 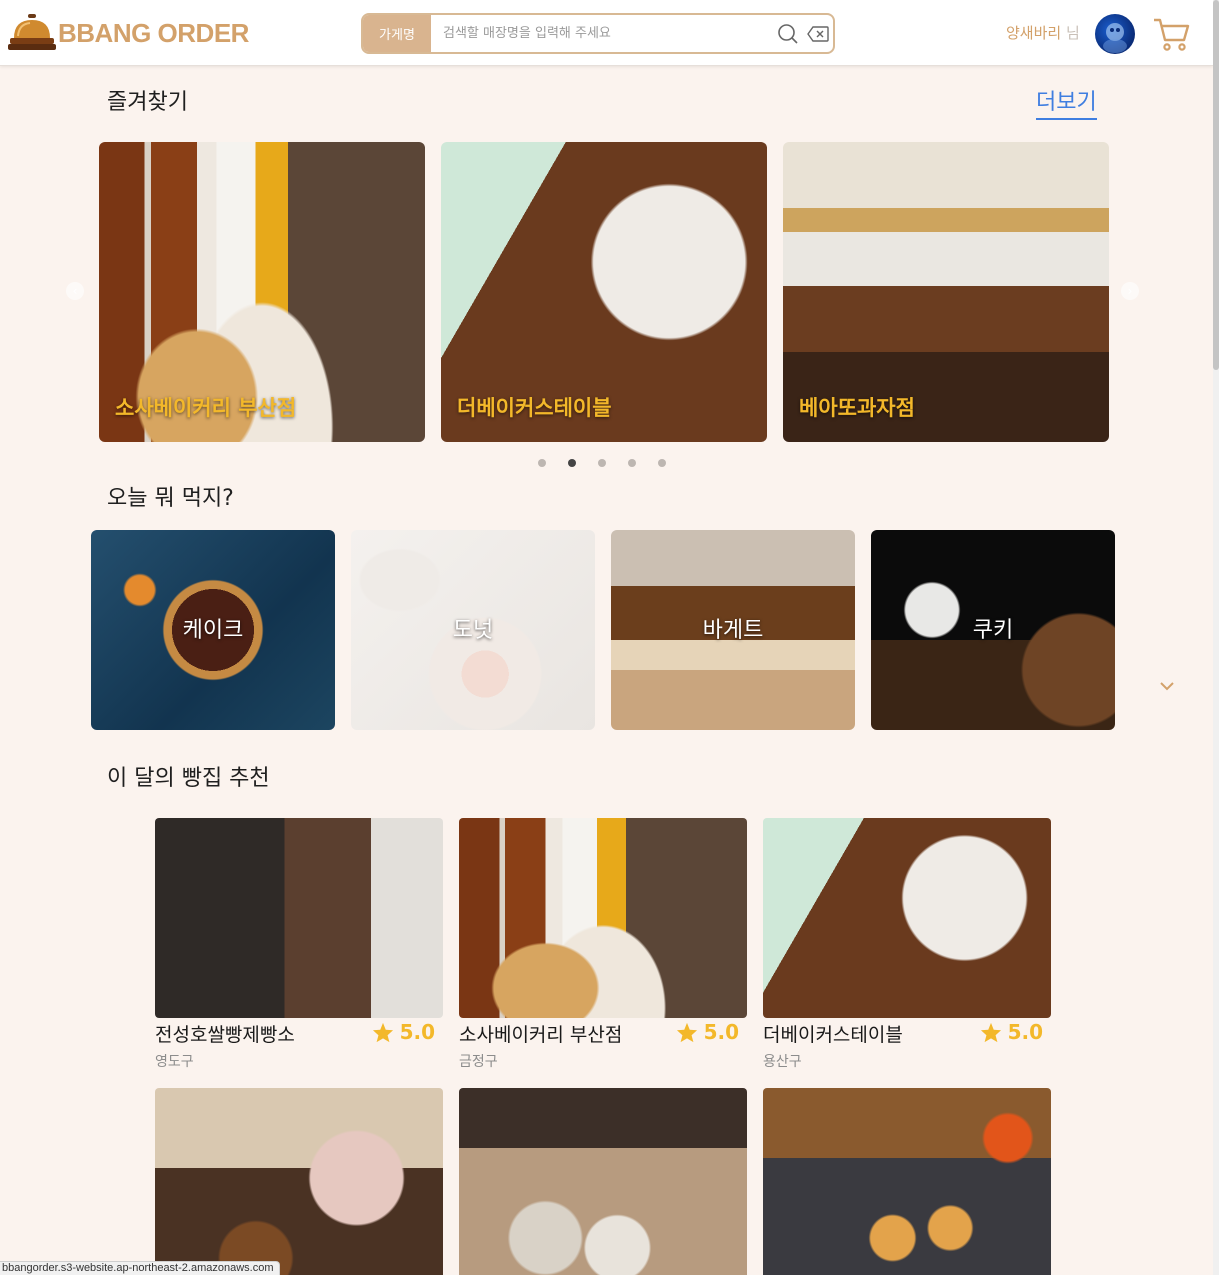 What do you see at coordinates (818, 34) in the screenshot?
I see `clear-icon` at bounding box center [818, 34].